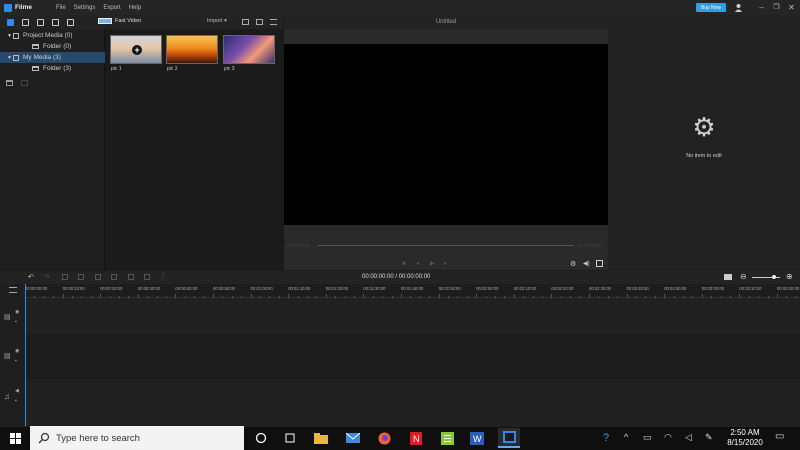 Image resolution: width=800 pixels, height=450 pixels. Describe the element at coordinates (18, 7) in the screenshot. I see `app-logo: Filme` at that location.